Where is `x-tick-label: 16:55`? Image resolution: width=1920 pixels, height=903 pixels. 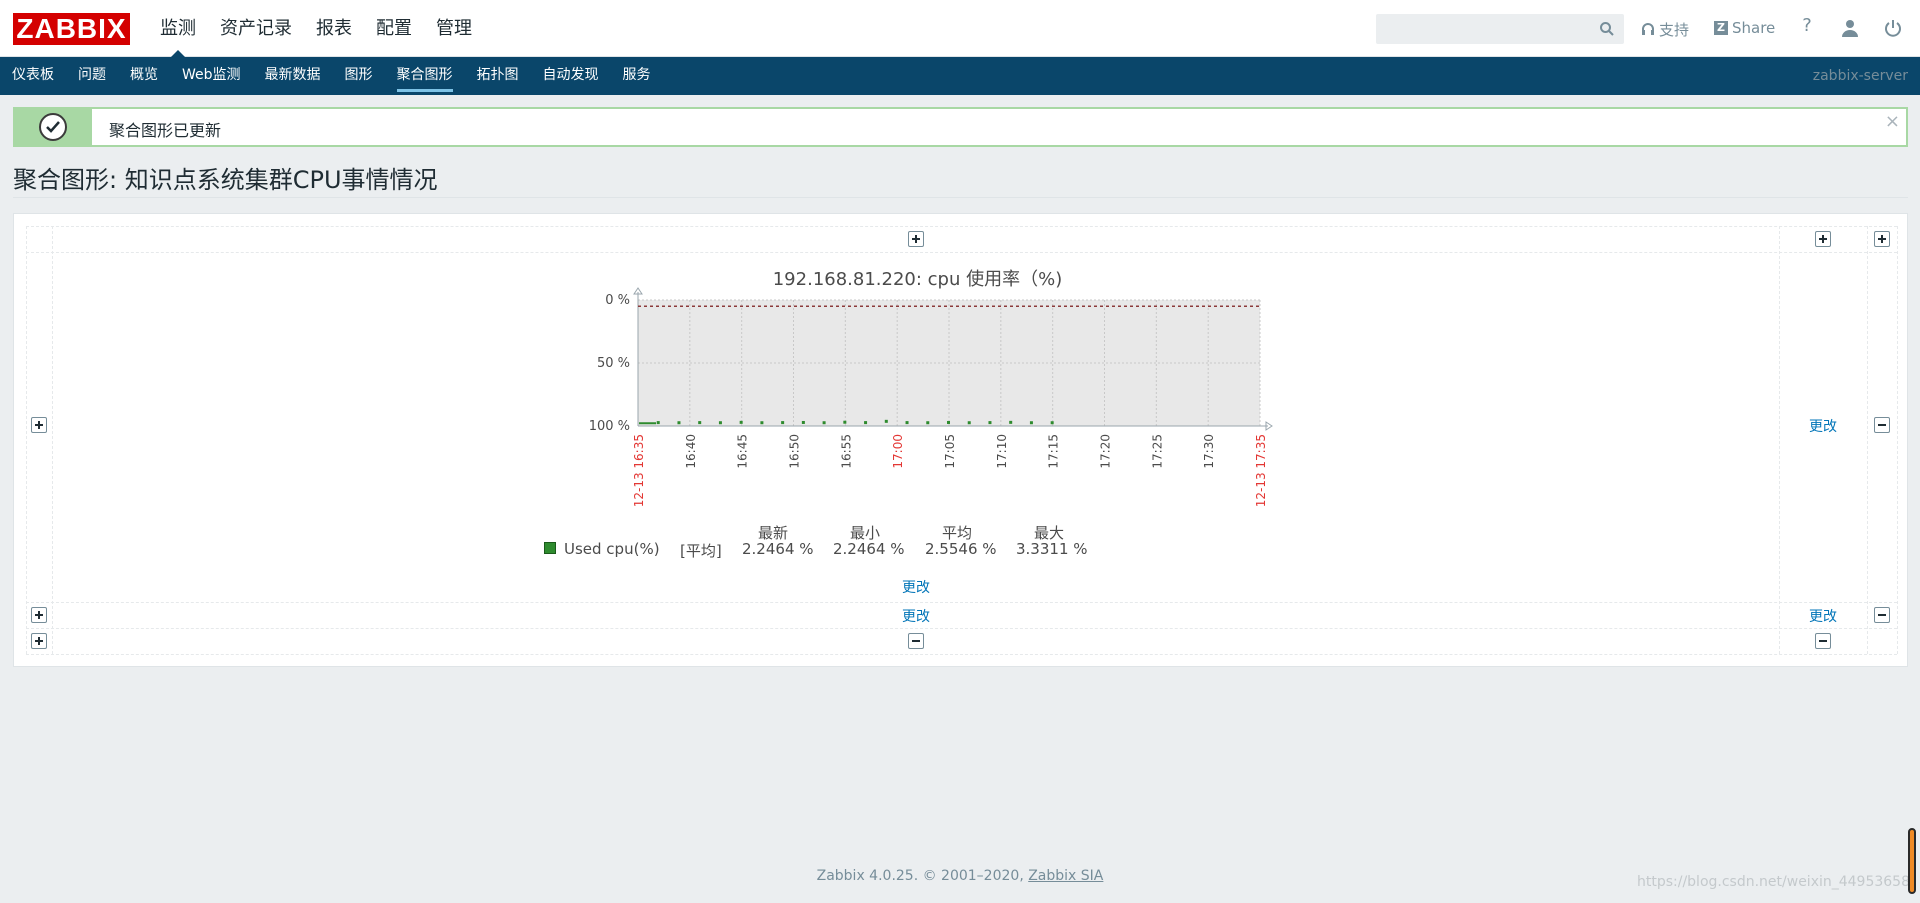
x-tick-label: 16:55 is located at coordinates (846, 451).